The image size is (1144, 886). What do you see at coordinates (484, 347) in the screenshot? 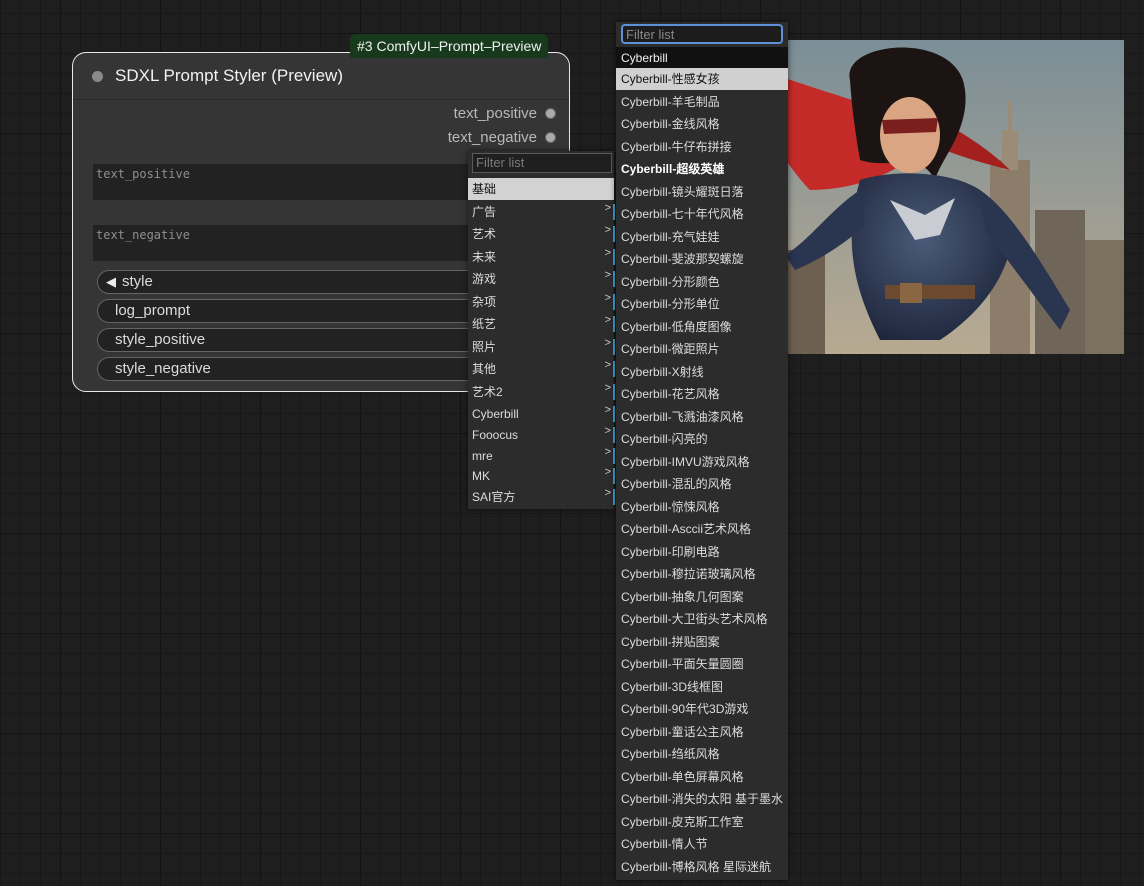
I see `category-label: 照片` at bounding box center [484, 347].